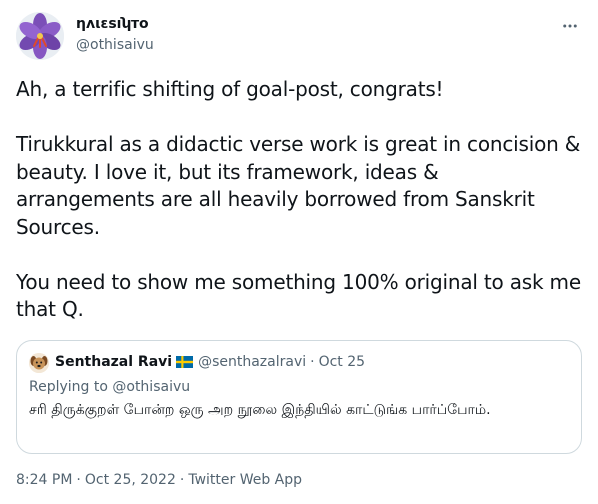  I want to click on sweden-flag-icon, so click(185, 362).